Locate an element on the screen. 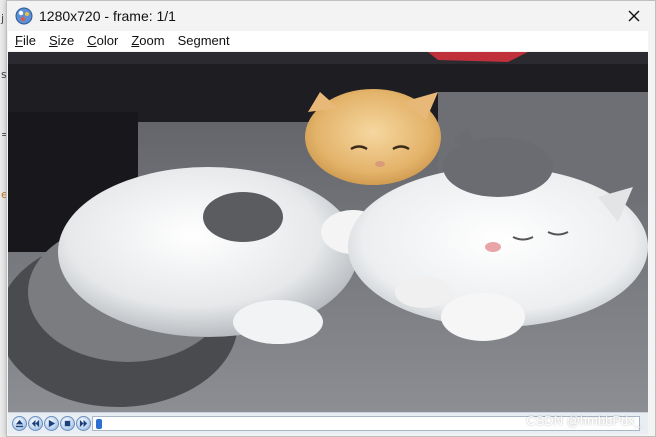  fast-forward-button is located at coordinates (83, 423).